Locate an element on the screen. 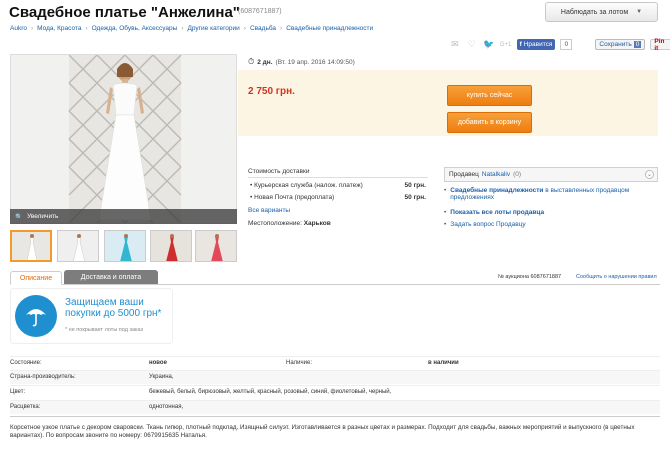  facebook-like-count: 0 is located at coordinates (566, 44).